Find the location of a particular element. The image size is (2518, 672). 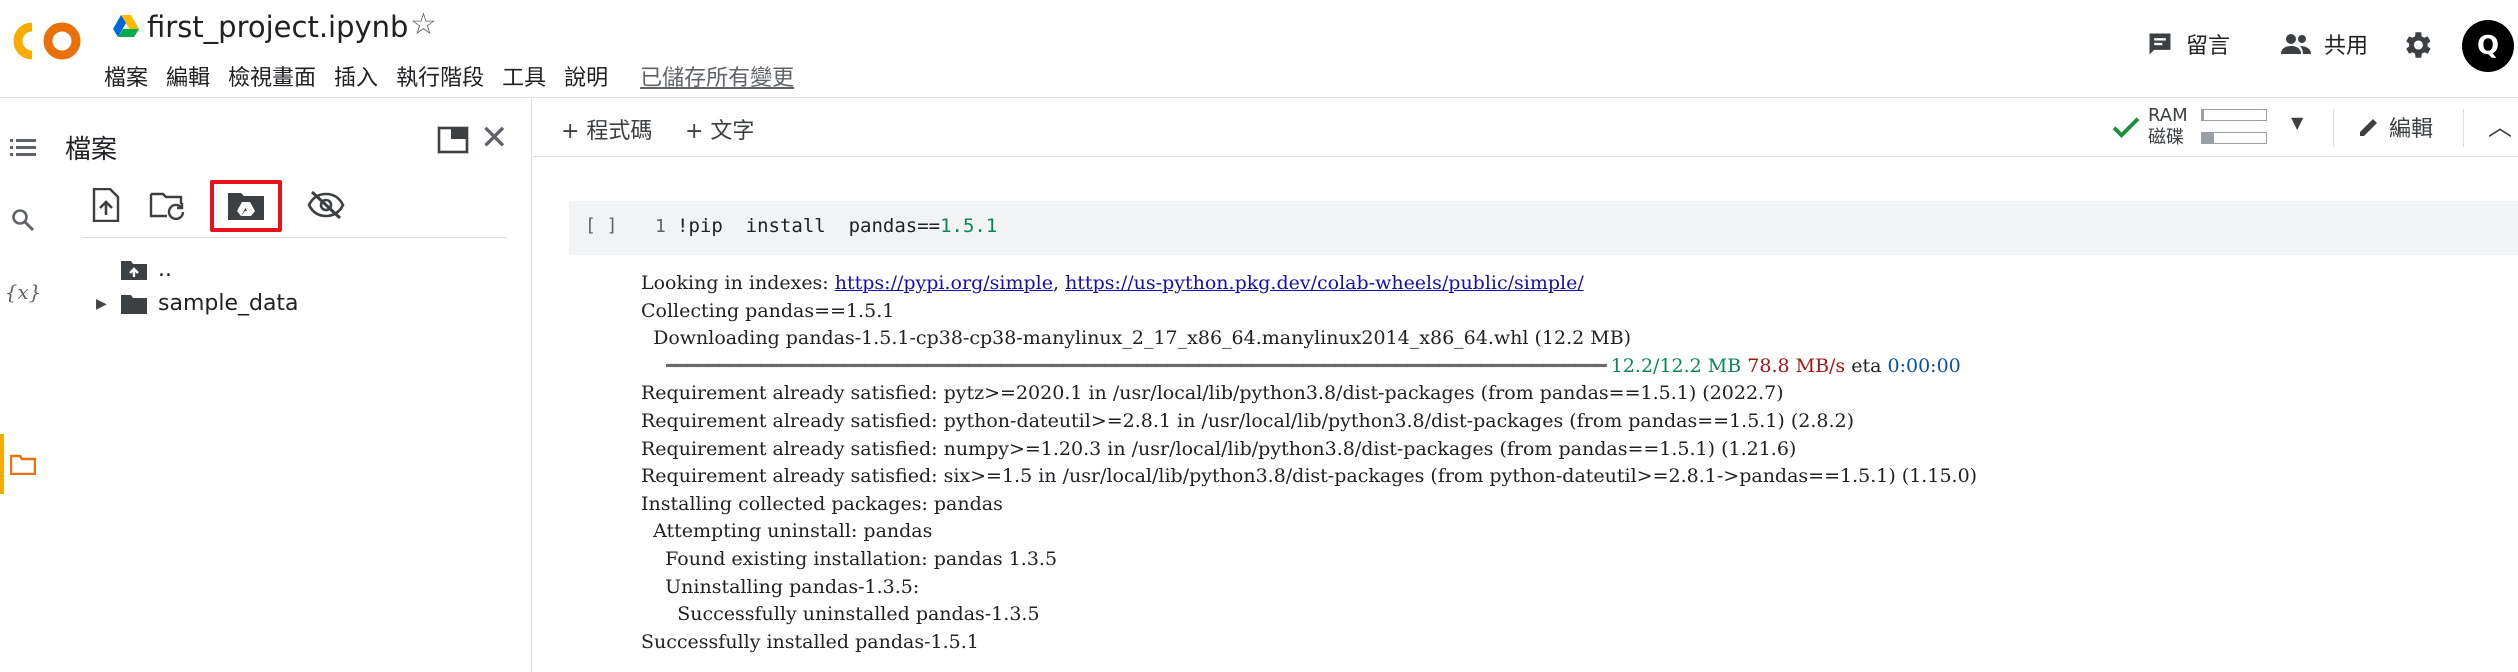

share-button: 共用 is located at coordinates (2324, 44).